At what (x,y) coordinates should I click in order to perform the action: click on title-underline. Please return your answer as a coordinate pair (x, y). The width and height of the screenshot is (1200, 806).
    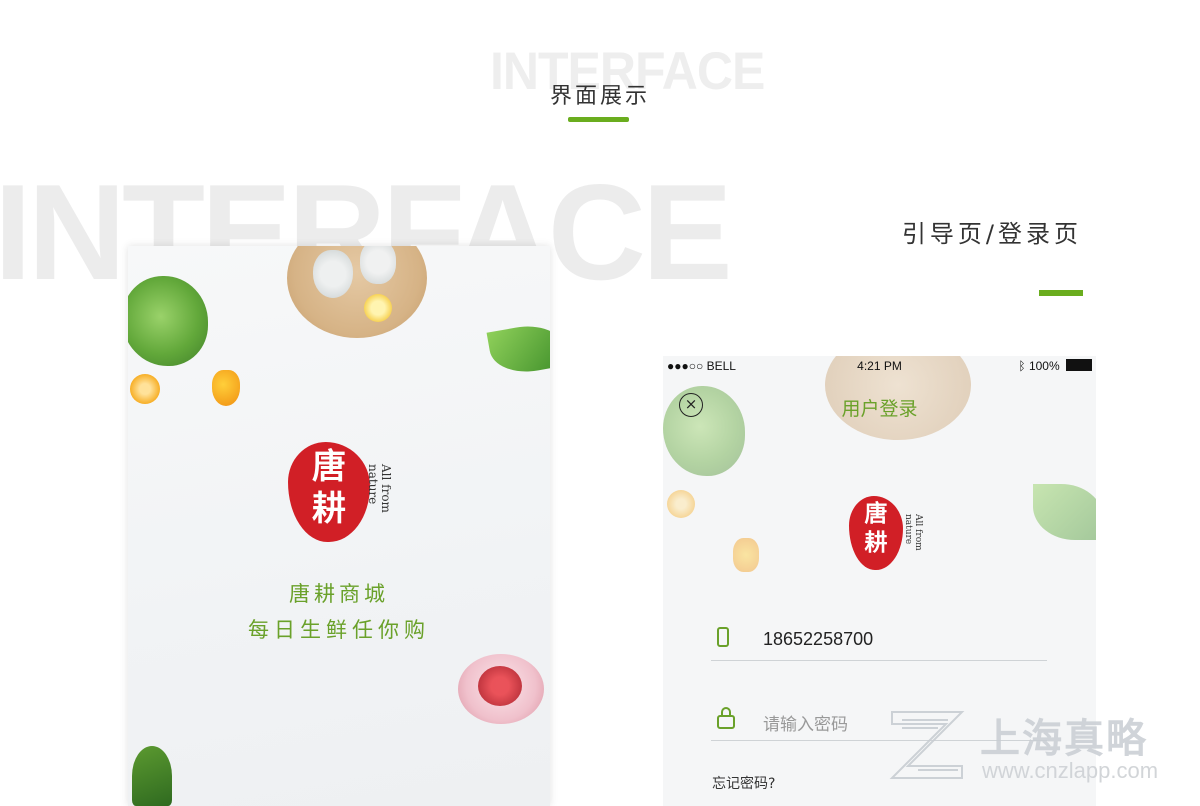
    Looking at the image, I should click on (598, 119).